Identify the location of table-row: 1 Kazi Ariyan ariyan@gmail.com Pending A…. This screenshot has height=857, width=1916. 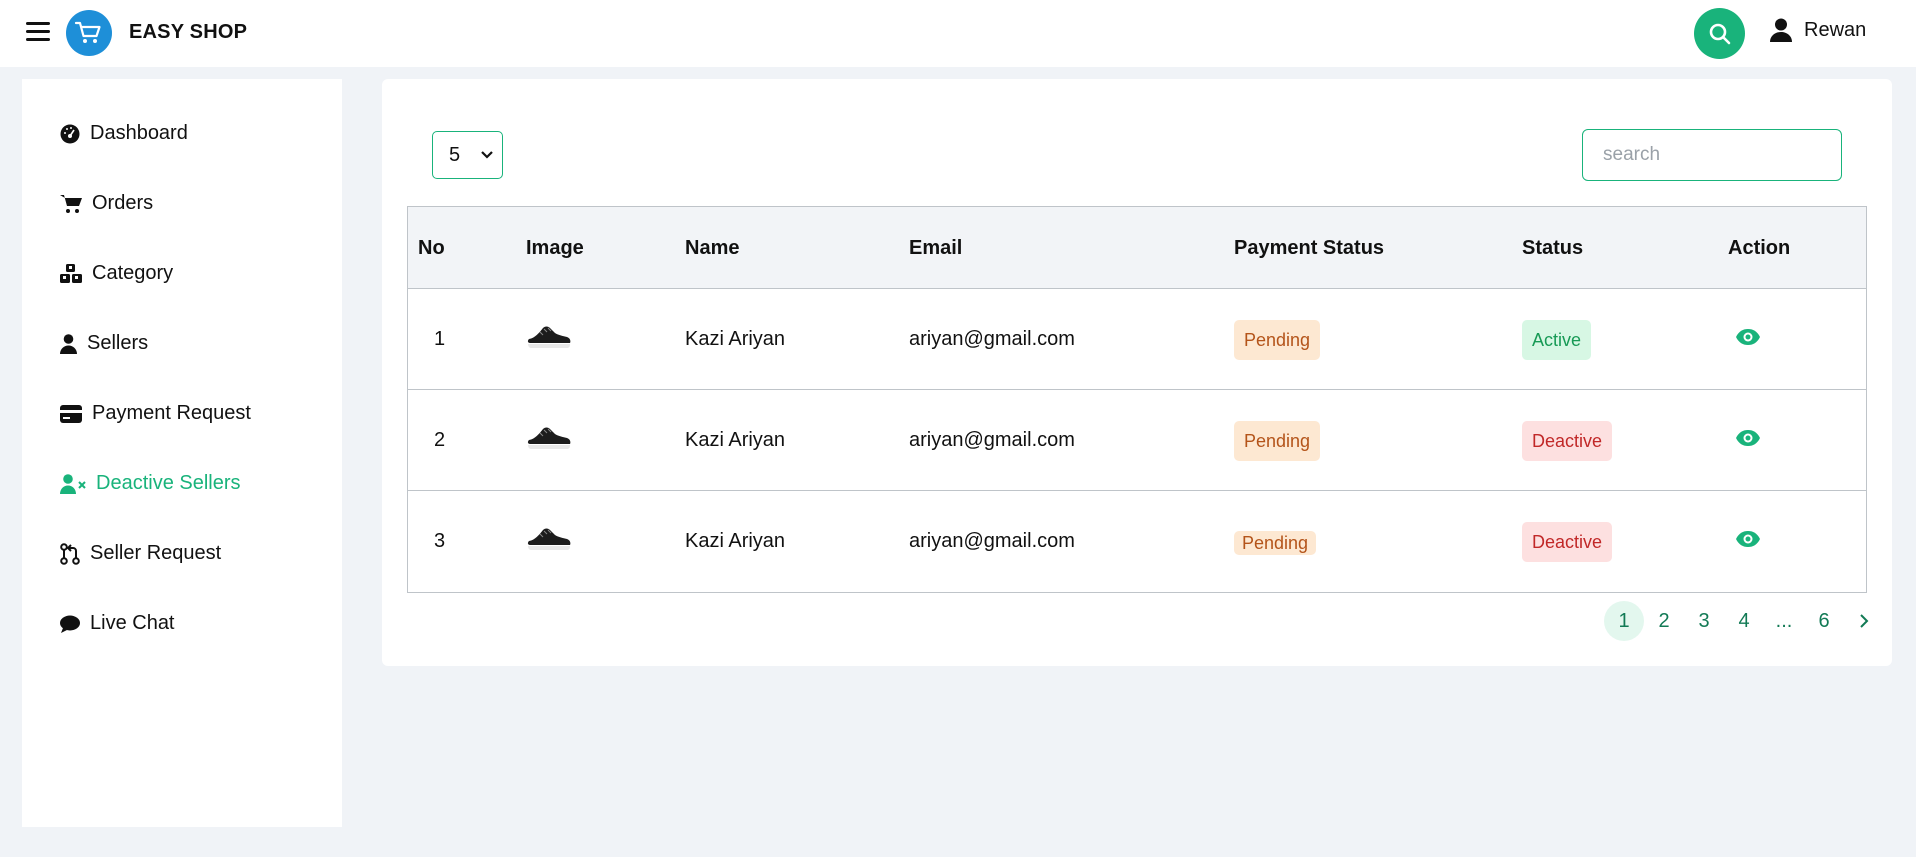
(1137, 339).